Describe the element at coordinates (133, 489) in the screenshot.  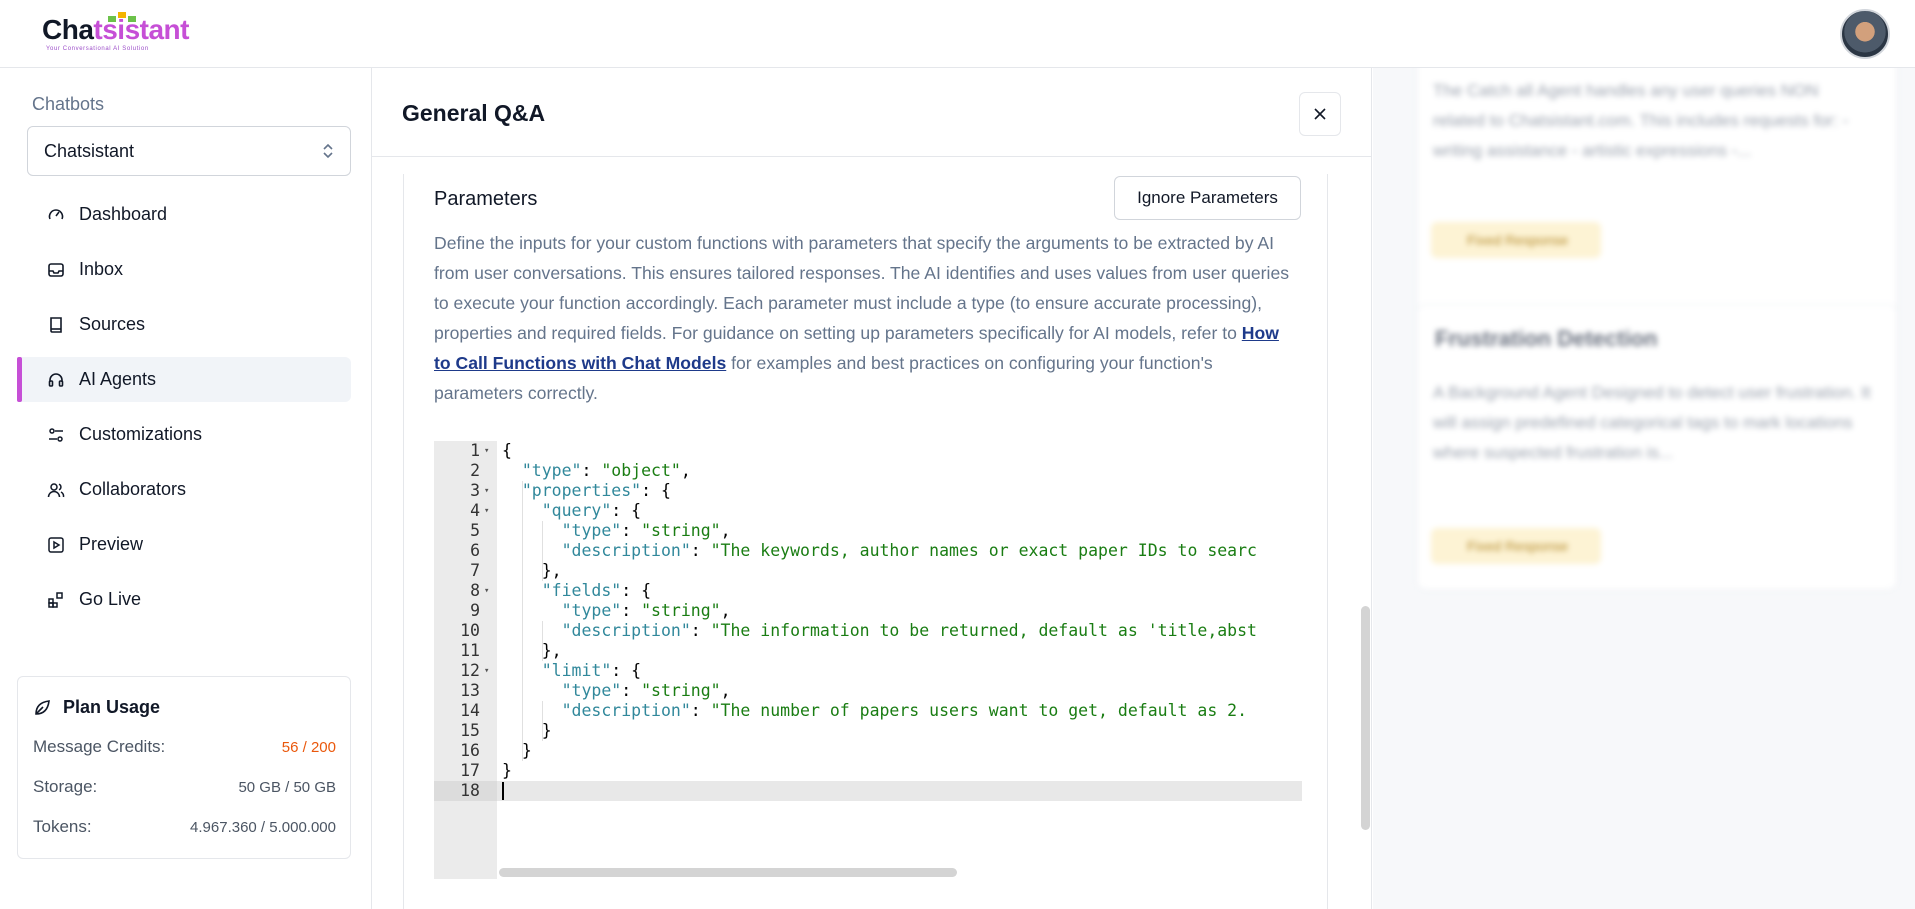
I see `sidebar-item-label: Collaborators` at that location.